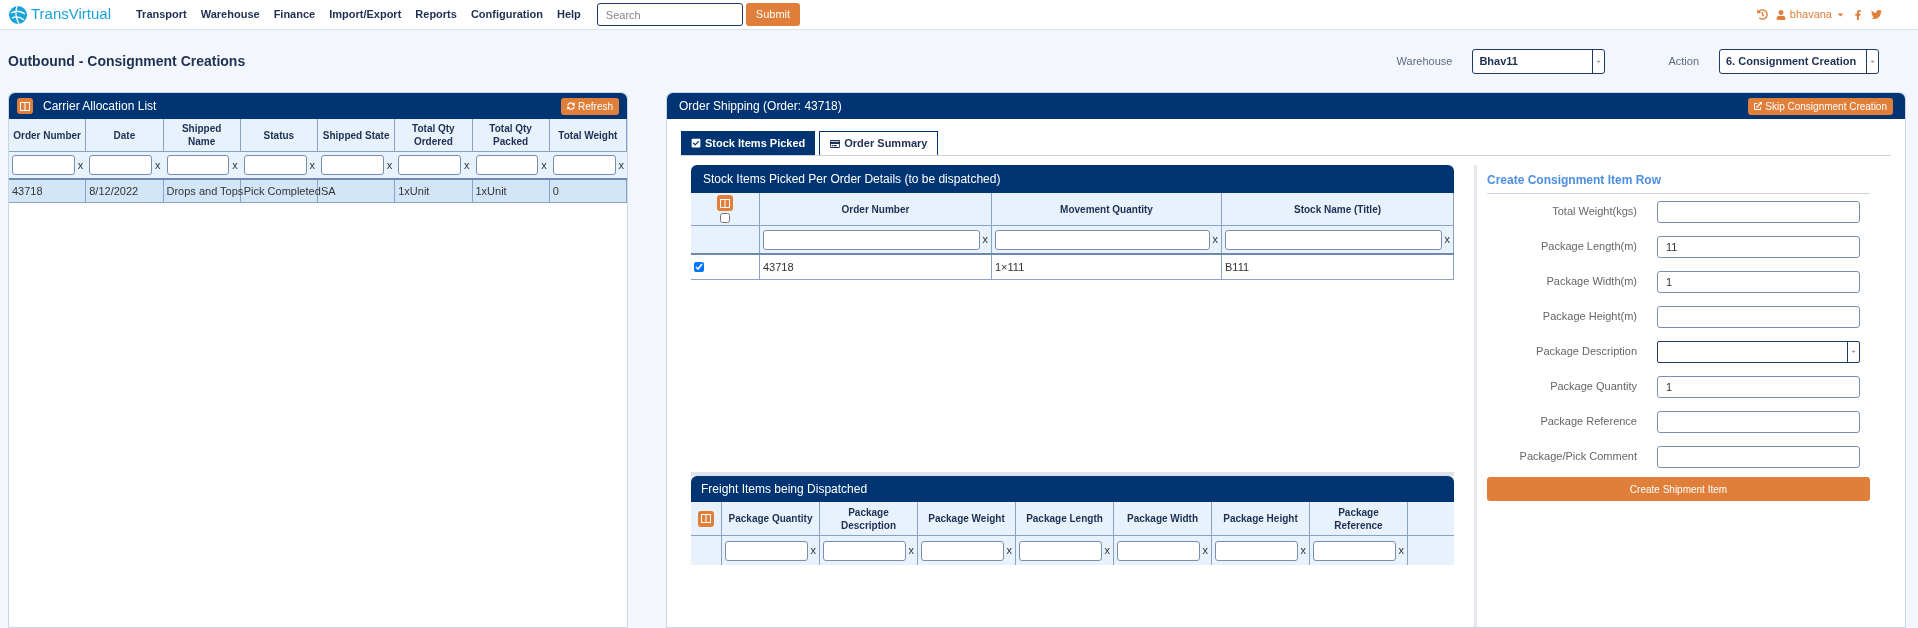 This screenshot has width=1918, height=628. I want to click on table-title: Stock Items Picked Per Order Details (to be dispatched), so click(852, 179).